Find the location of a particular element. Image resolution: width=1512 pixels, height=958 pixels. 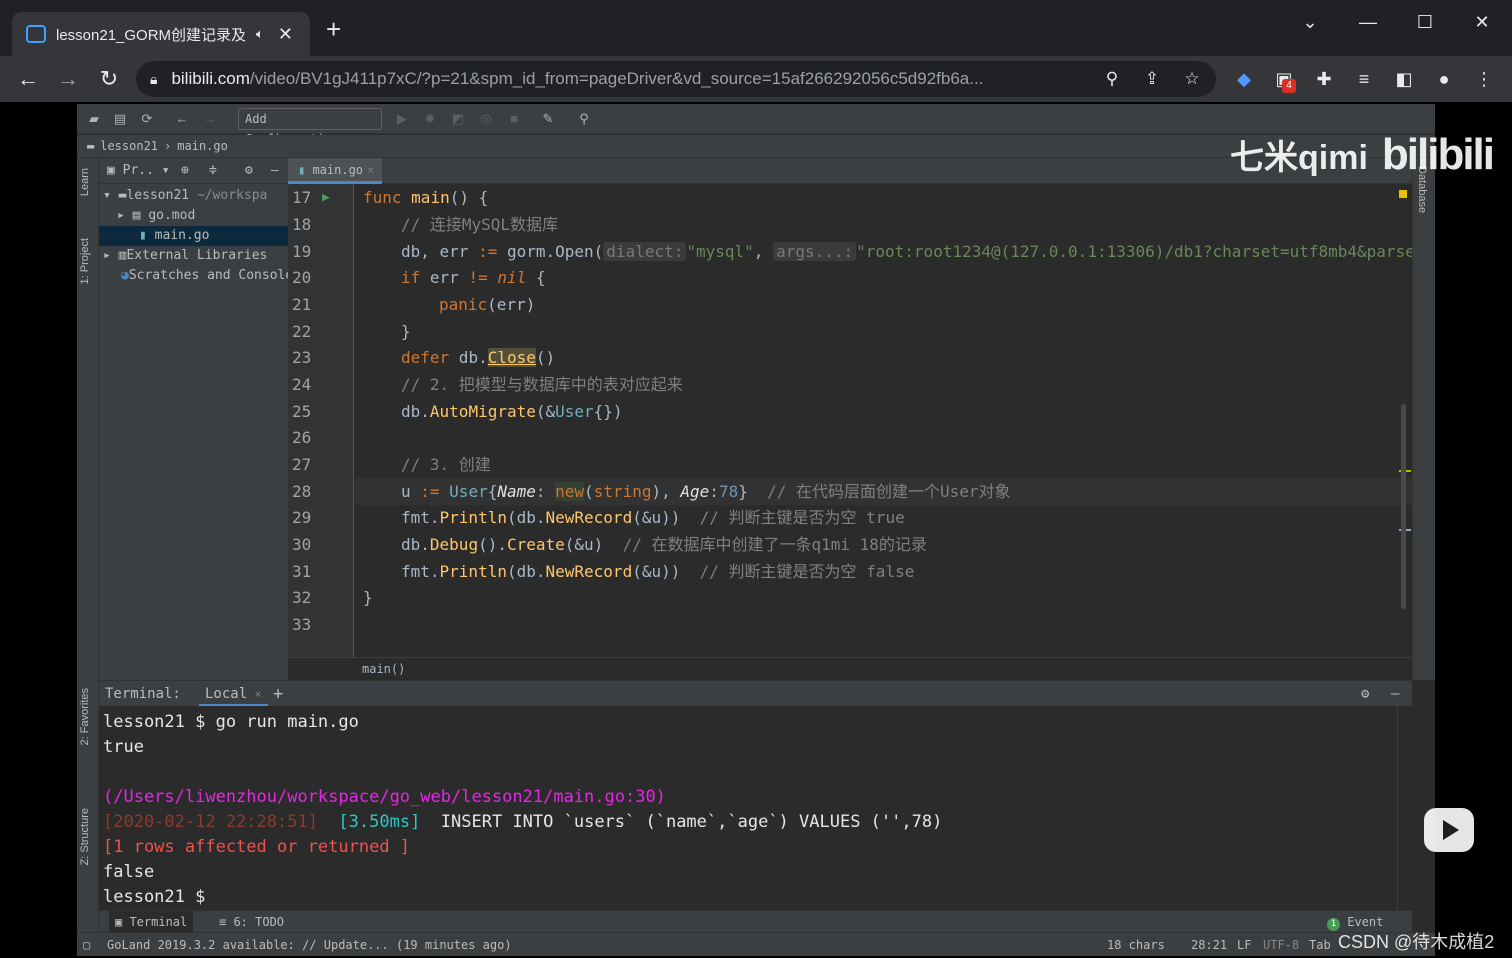

expand-arrow-icon: ▾ is located at coordinates (111, 195).